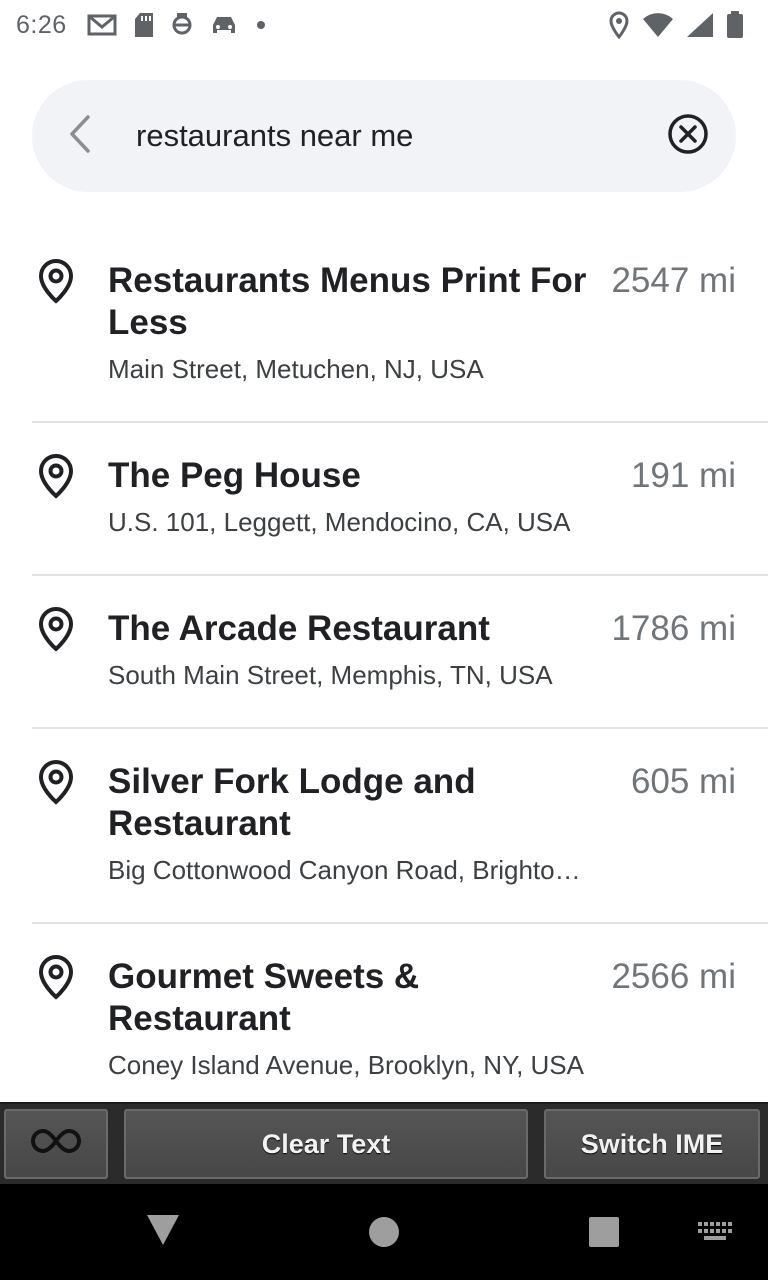 This screenshot has height=1280, width=768. What do you see at coordinates (652, 1144) in the screenshot?
I see `switch-ime-button: Switch IME` at bounding box center [652, 1144].